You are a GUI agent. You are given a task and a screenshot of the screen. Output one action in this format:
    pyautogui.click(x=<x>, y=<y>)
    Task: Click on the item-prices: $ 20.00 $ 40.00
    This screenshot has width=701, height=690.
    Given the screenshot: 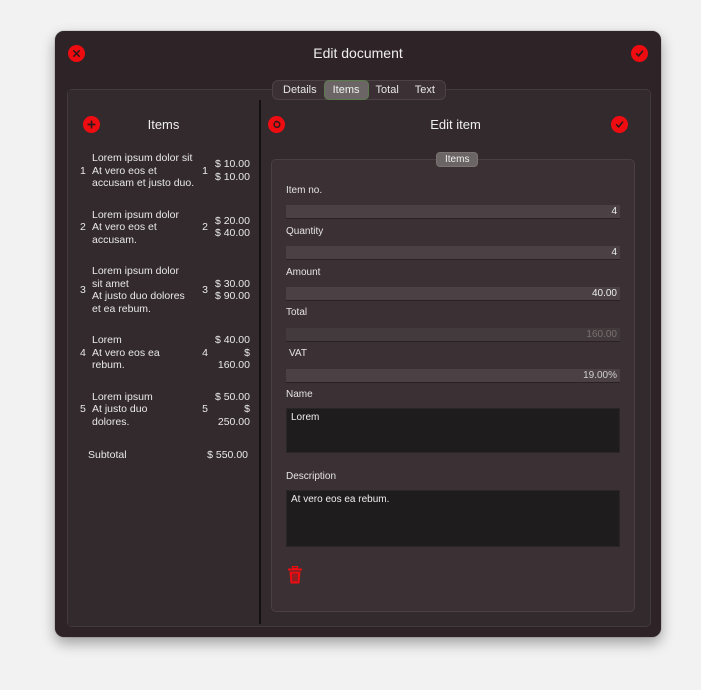 What is the action you would take?
    pyautogui.click(x=230, y=227)
    